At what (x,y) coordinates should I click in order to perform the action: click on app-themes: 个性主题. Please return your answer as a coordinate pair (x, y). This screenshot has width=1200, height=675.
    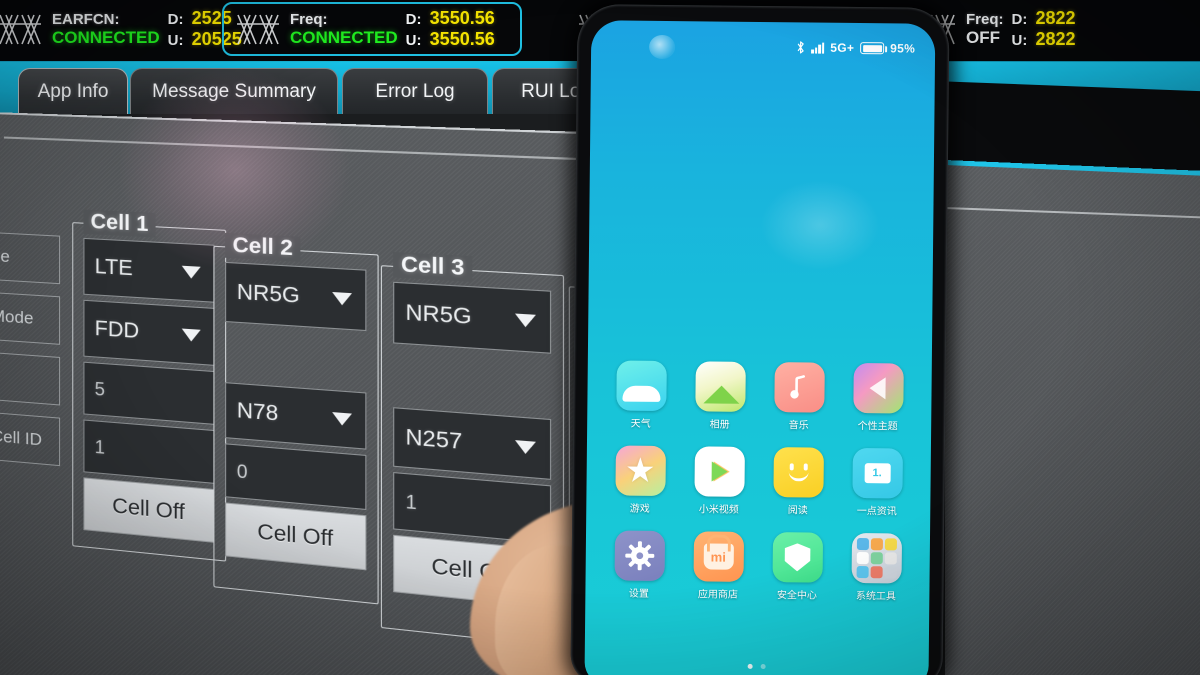
    Looking at the image, I should click on (878, 397).